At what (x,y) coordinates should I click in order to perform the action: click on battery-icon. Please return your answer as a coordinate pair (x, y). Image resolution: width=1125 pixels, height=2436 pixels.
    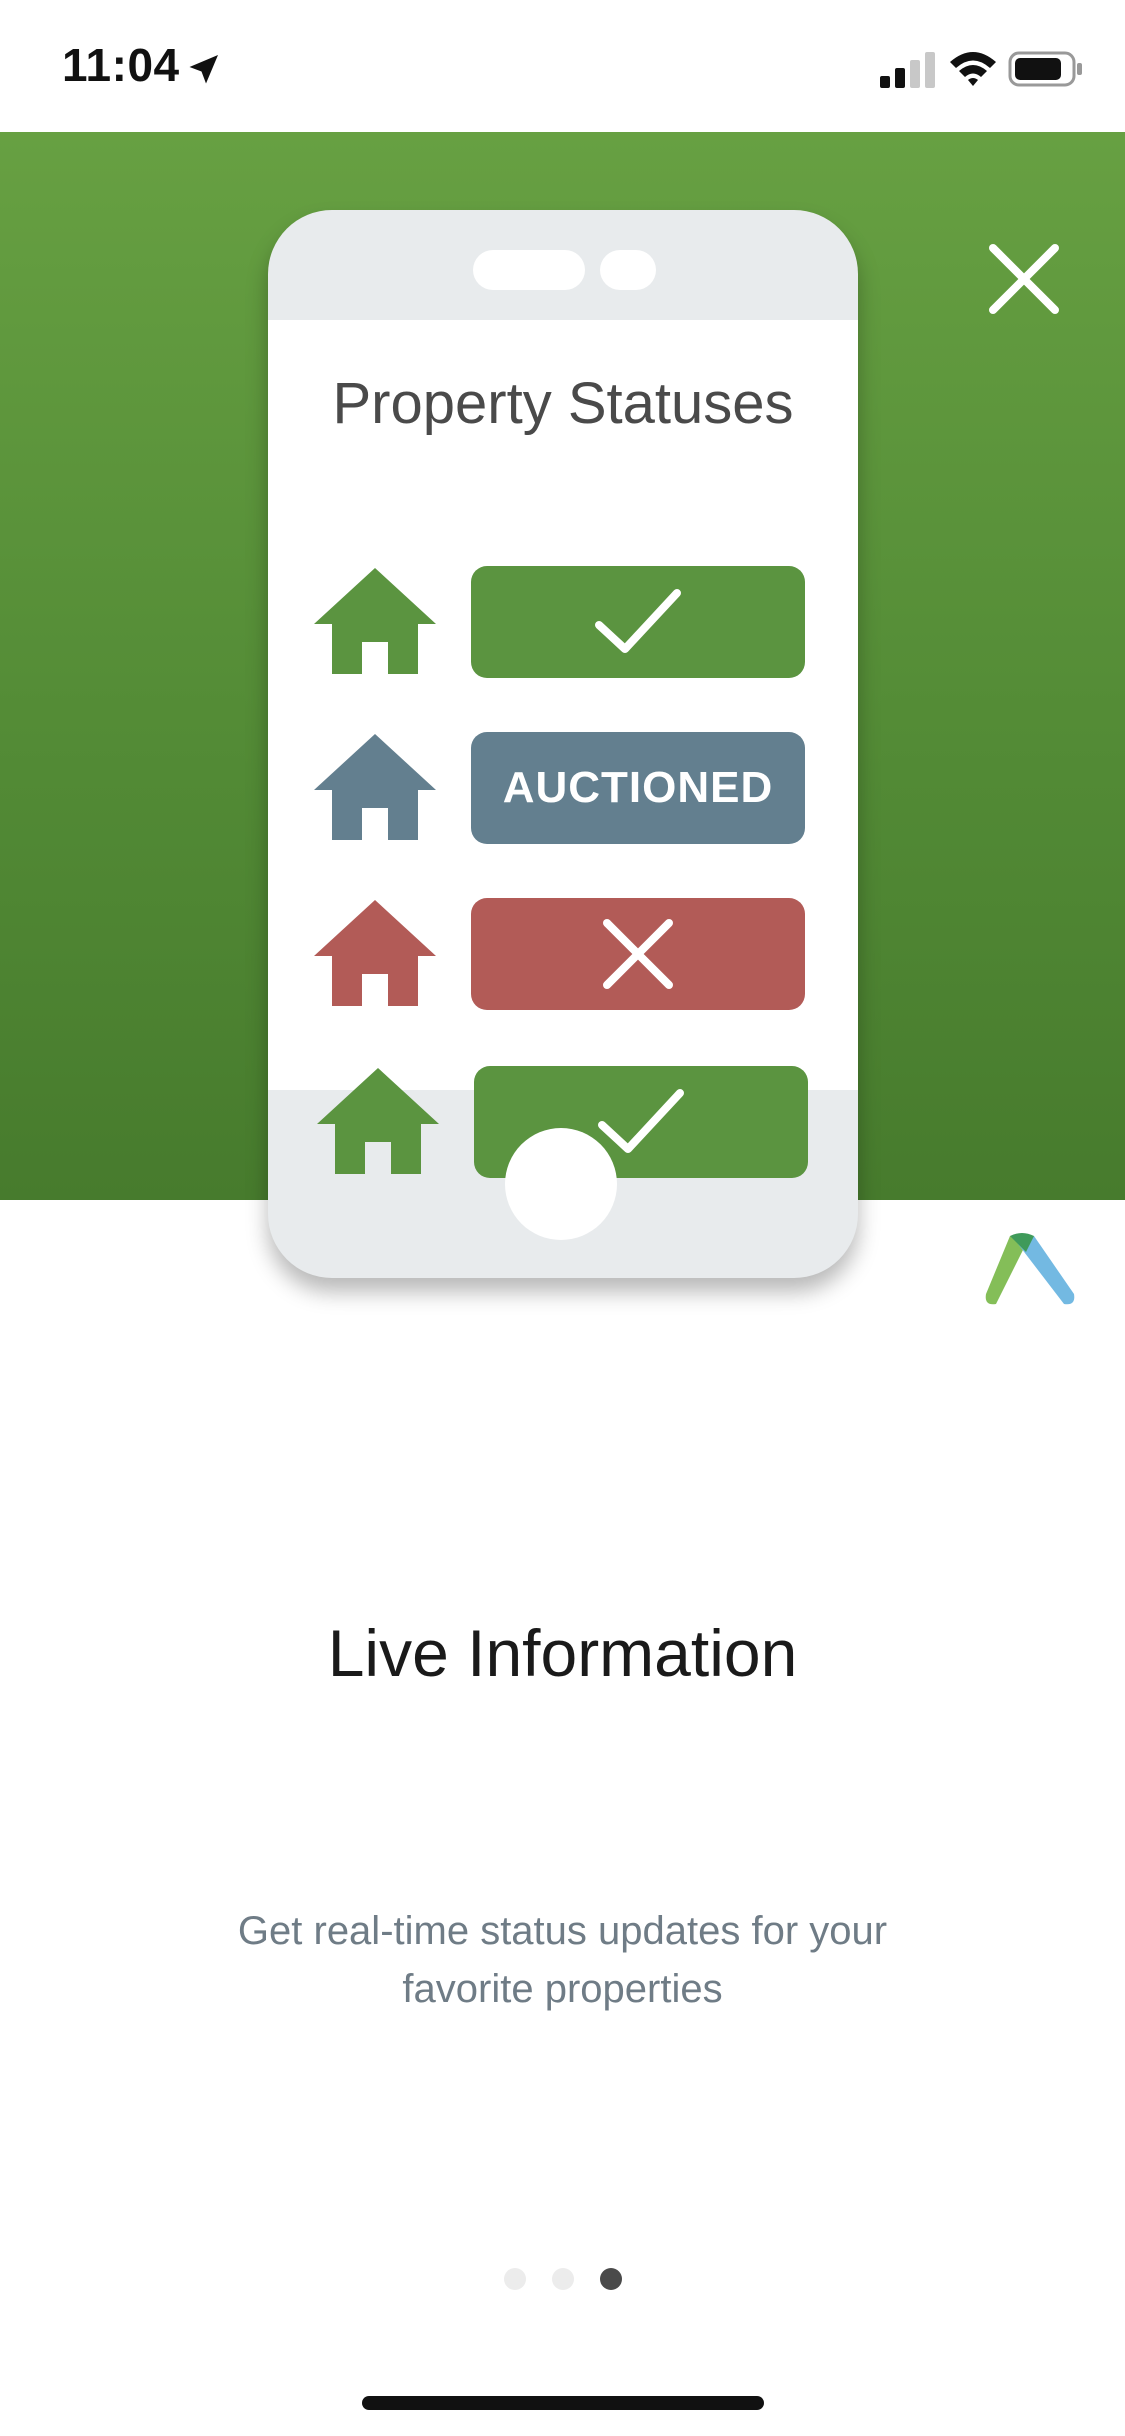
    Looking at the image, I should click on (1045, 69).